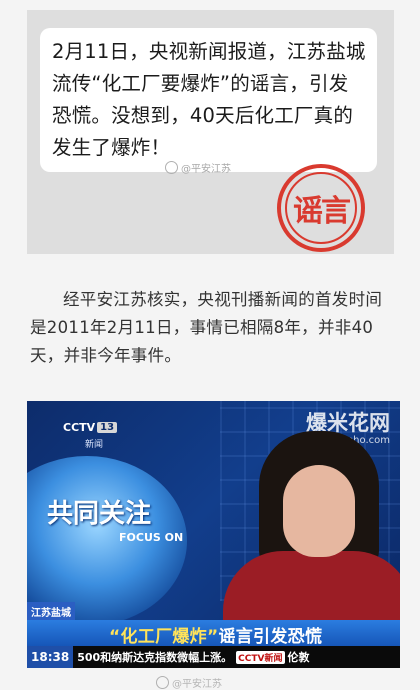 This screenshot has height=690, width=420. Describe the element at coordinates (50, 657) in the screenshot. I see `ticker-clock: 18:38` at that location.